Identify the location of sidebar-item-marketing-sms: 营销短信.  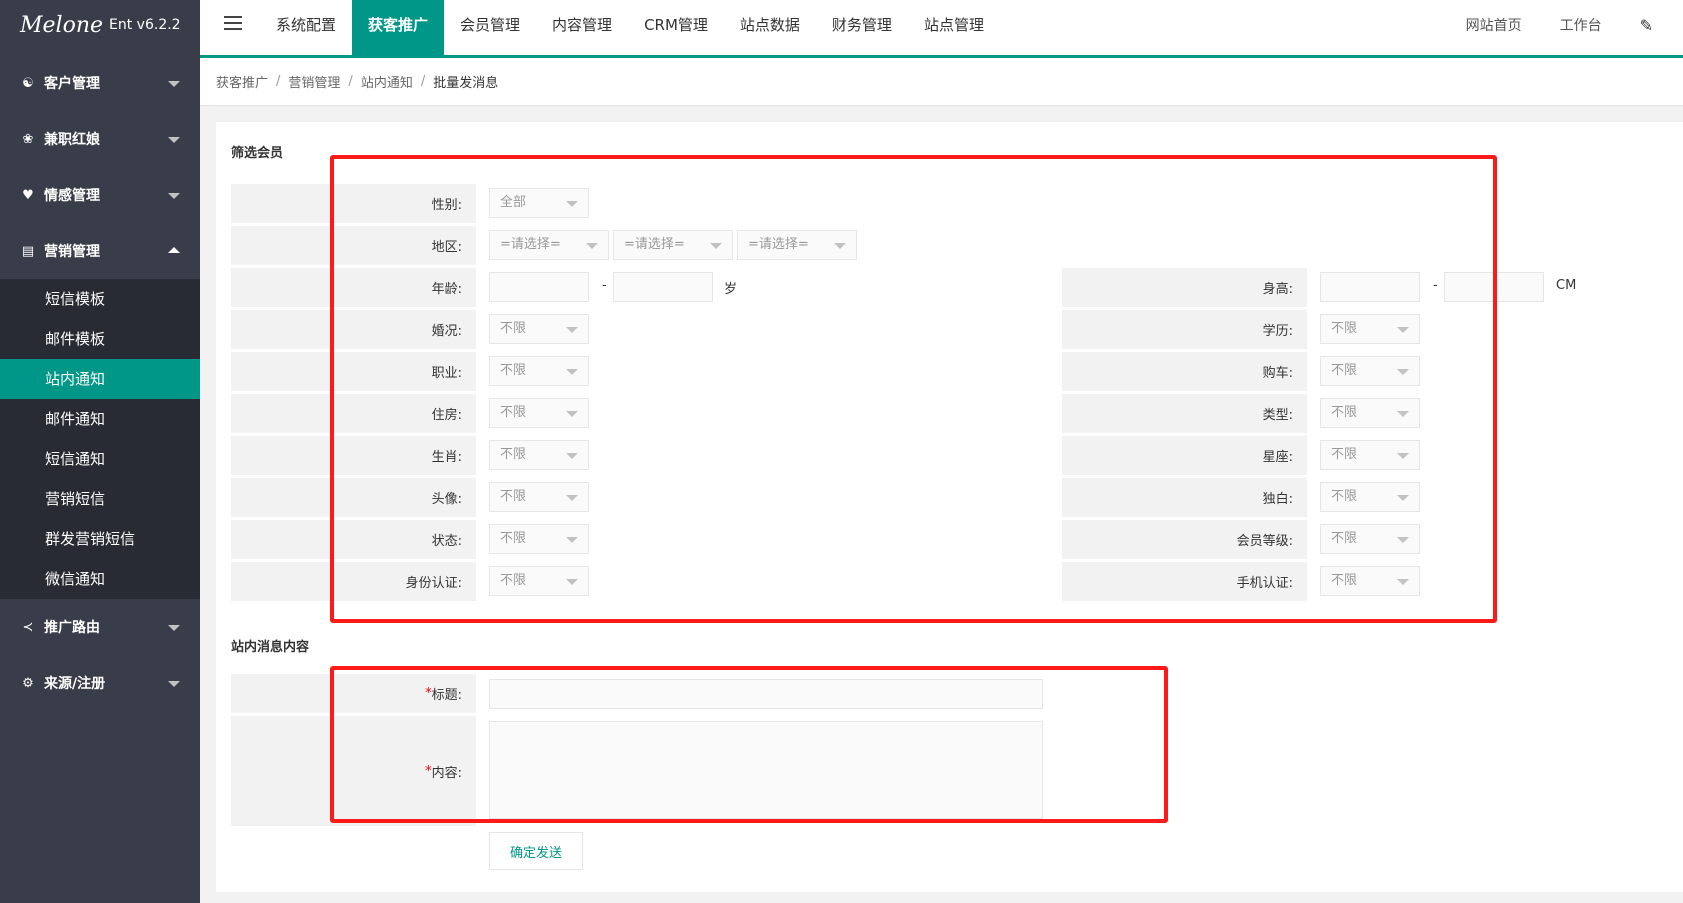
(100, 499).